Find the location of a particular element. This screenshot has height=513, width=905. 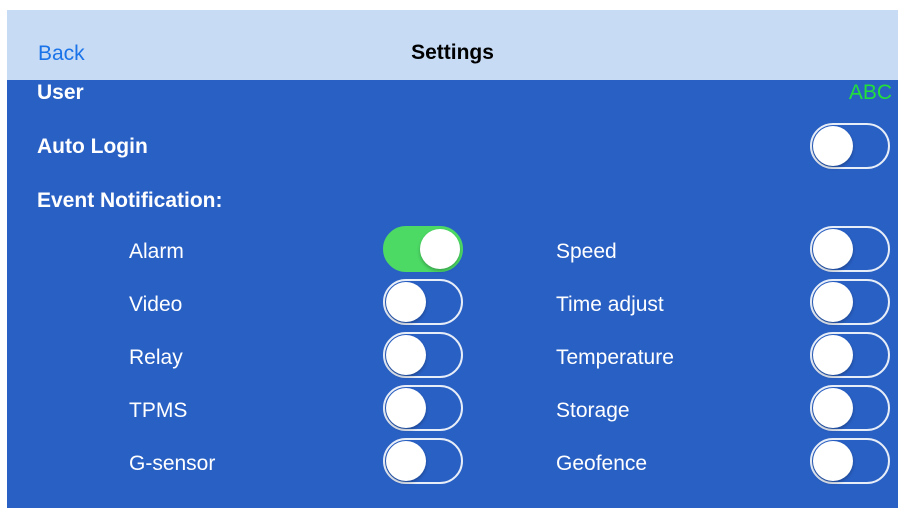

event-toggle-video is located at coordinates (423, 302).